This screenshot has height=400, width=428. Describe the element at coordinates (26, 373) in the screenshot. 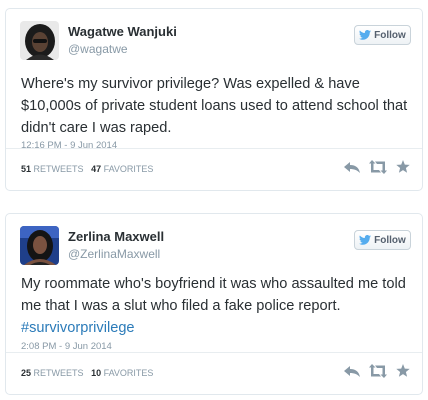

I see `retweet-count: 25` at that location.